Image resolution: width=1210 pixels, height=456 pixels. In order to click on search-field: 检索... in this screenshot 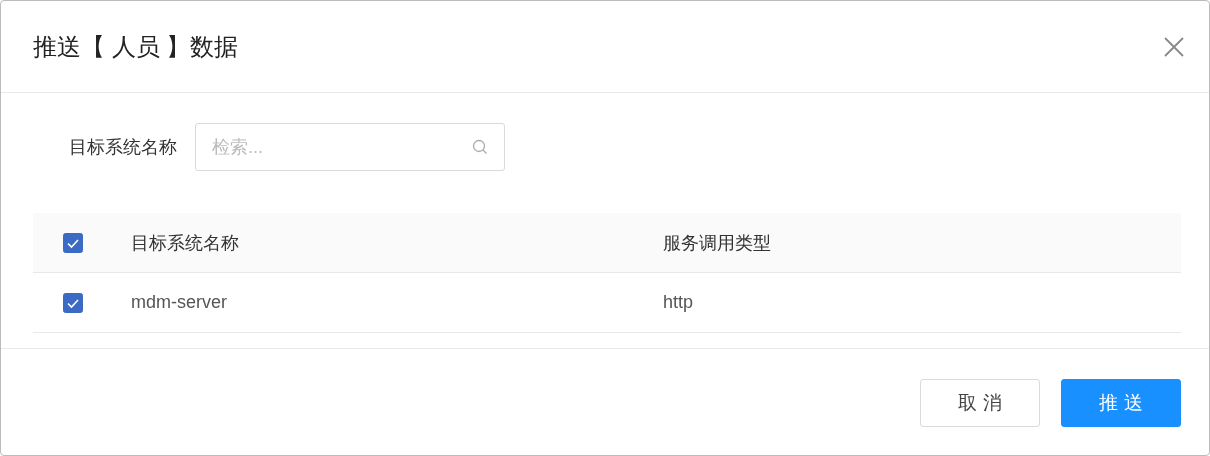, I will do `click(350, 147)`.